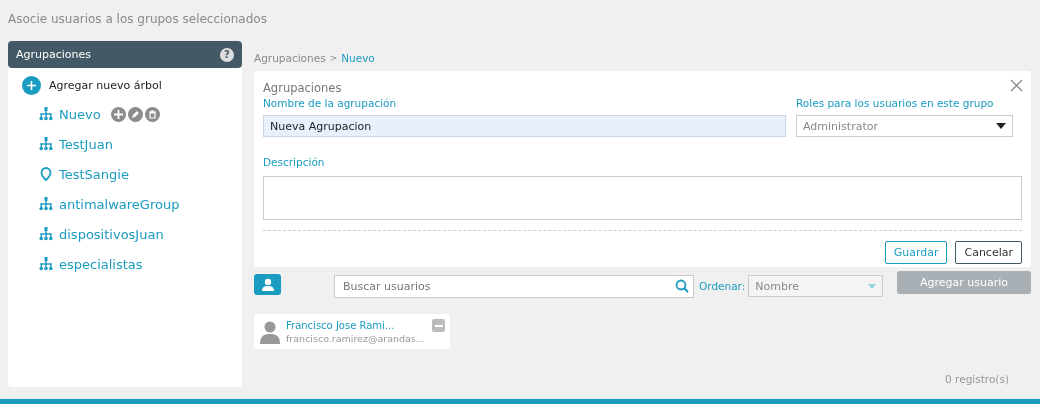 The height and width of the screenshot is (404, 1040). What do you see at coordinates (988, 252) in the screenshot?
I see `cancel-button: Cancelar` at bounding box center [988, 252].